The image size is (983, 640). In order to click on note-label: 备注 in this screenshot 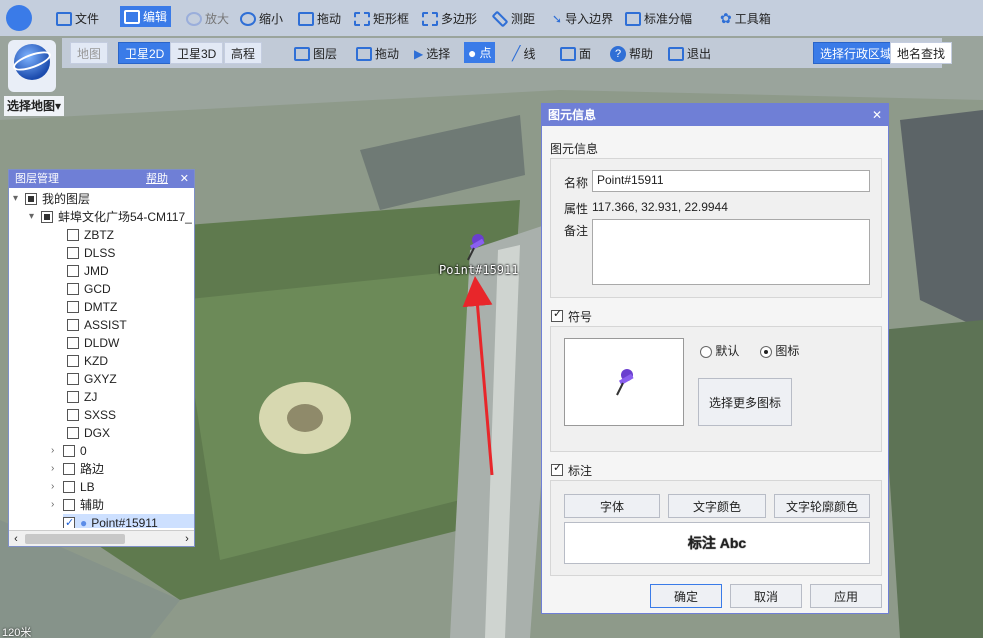, I will do `click(576, 231)`.